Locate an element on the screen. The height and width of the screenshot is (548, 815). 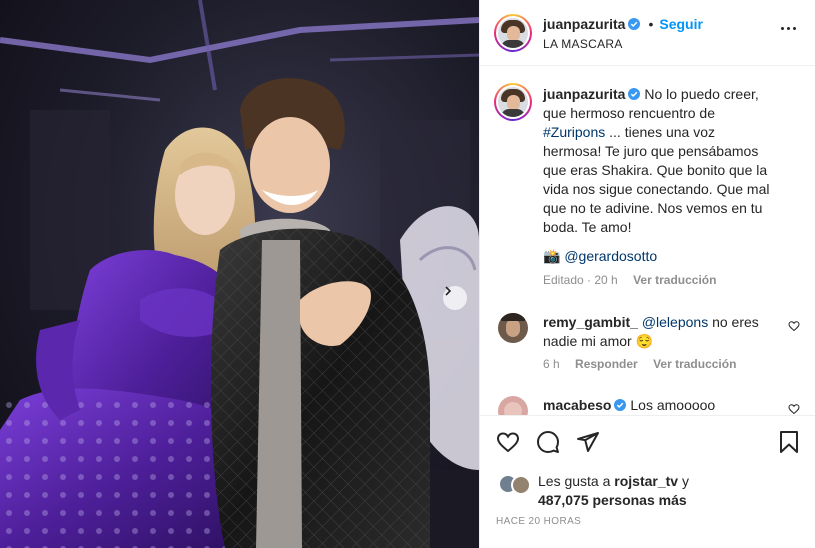
comment-username: macabeso is located at coordinates (577, 405).